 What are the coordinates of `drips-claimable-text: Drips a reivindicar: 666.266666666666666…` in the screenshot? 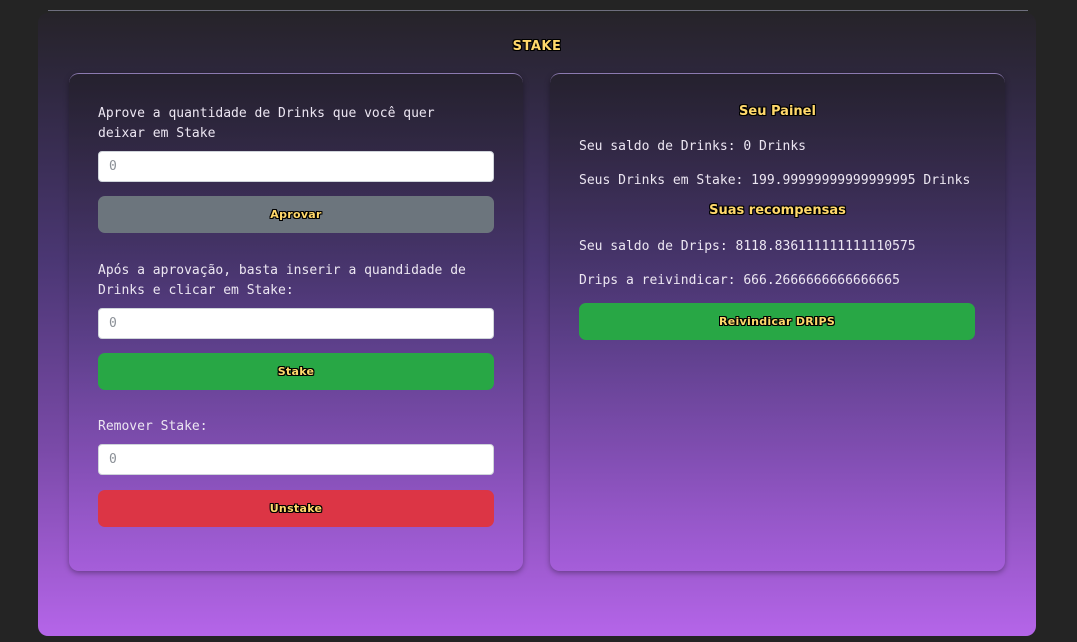 It's located at (739, 280).